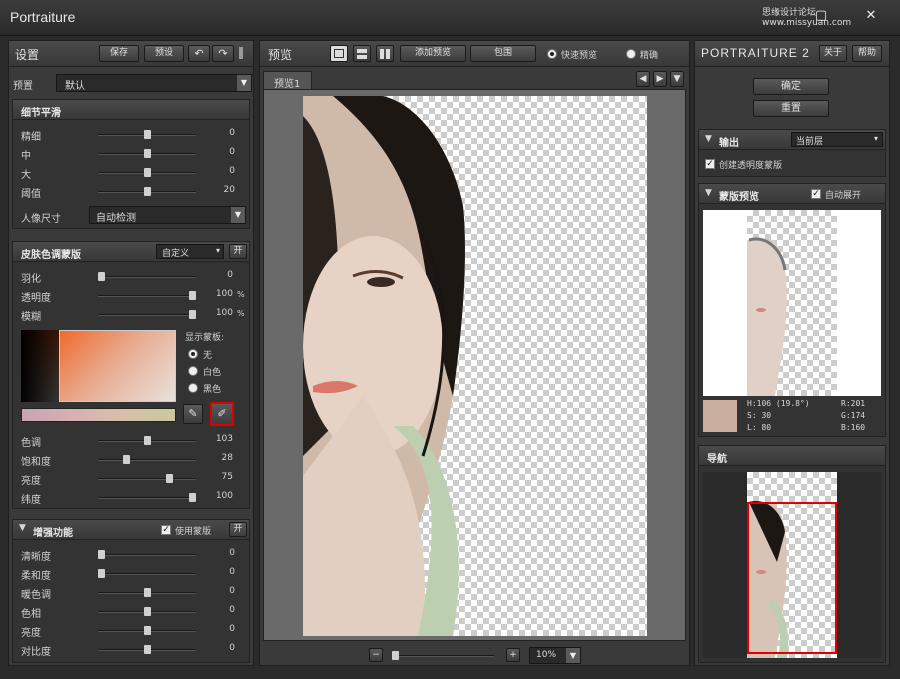  Describe the element at coordinates (190, 251) in the screenshot. I see `skin-mode-select: 自定义 ▾` at that location.